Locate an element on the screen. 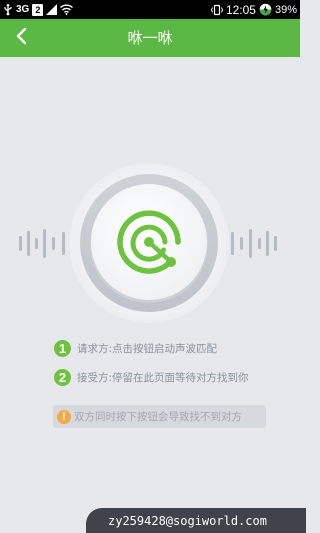 The height and width of the screenshot is (533, 320). network-type: 3G is located at coordinates (23, 9).